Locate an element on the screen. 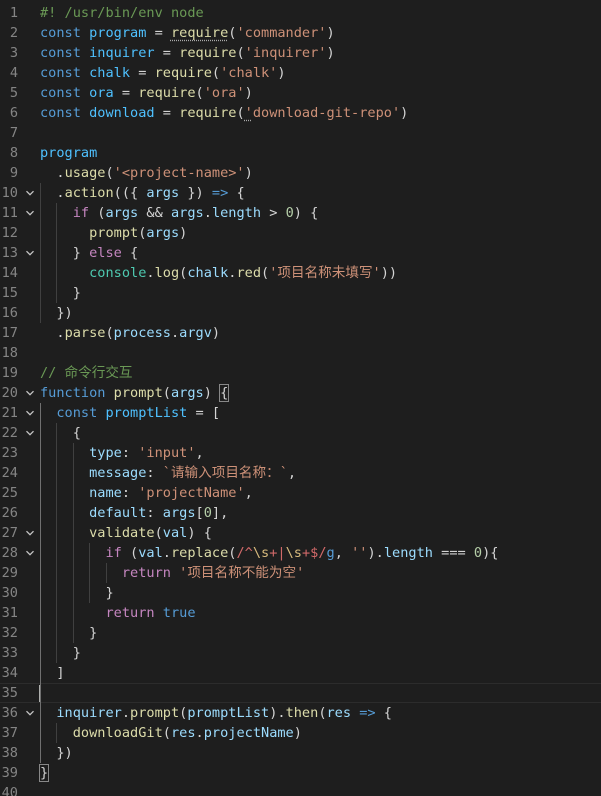 This screenshot has width=601, height=796. code-line: 9 .usage('<project-name>') is located at coordinates (300, 173).